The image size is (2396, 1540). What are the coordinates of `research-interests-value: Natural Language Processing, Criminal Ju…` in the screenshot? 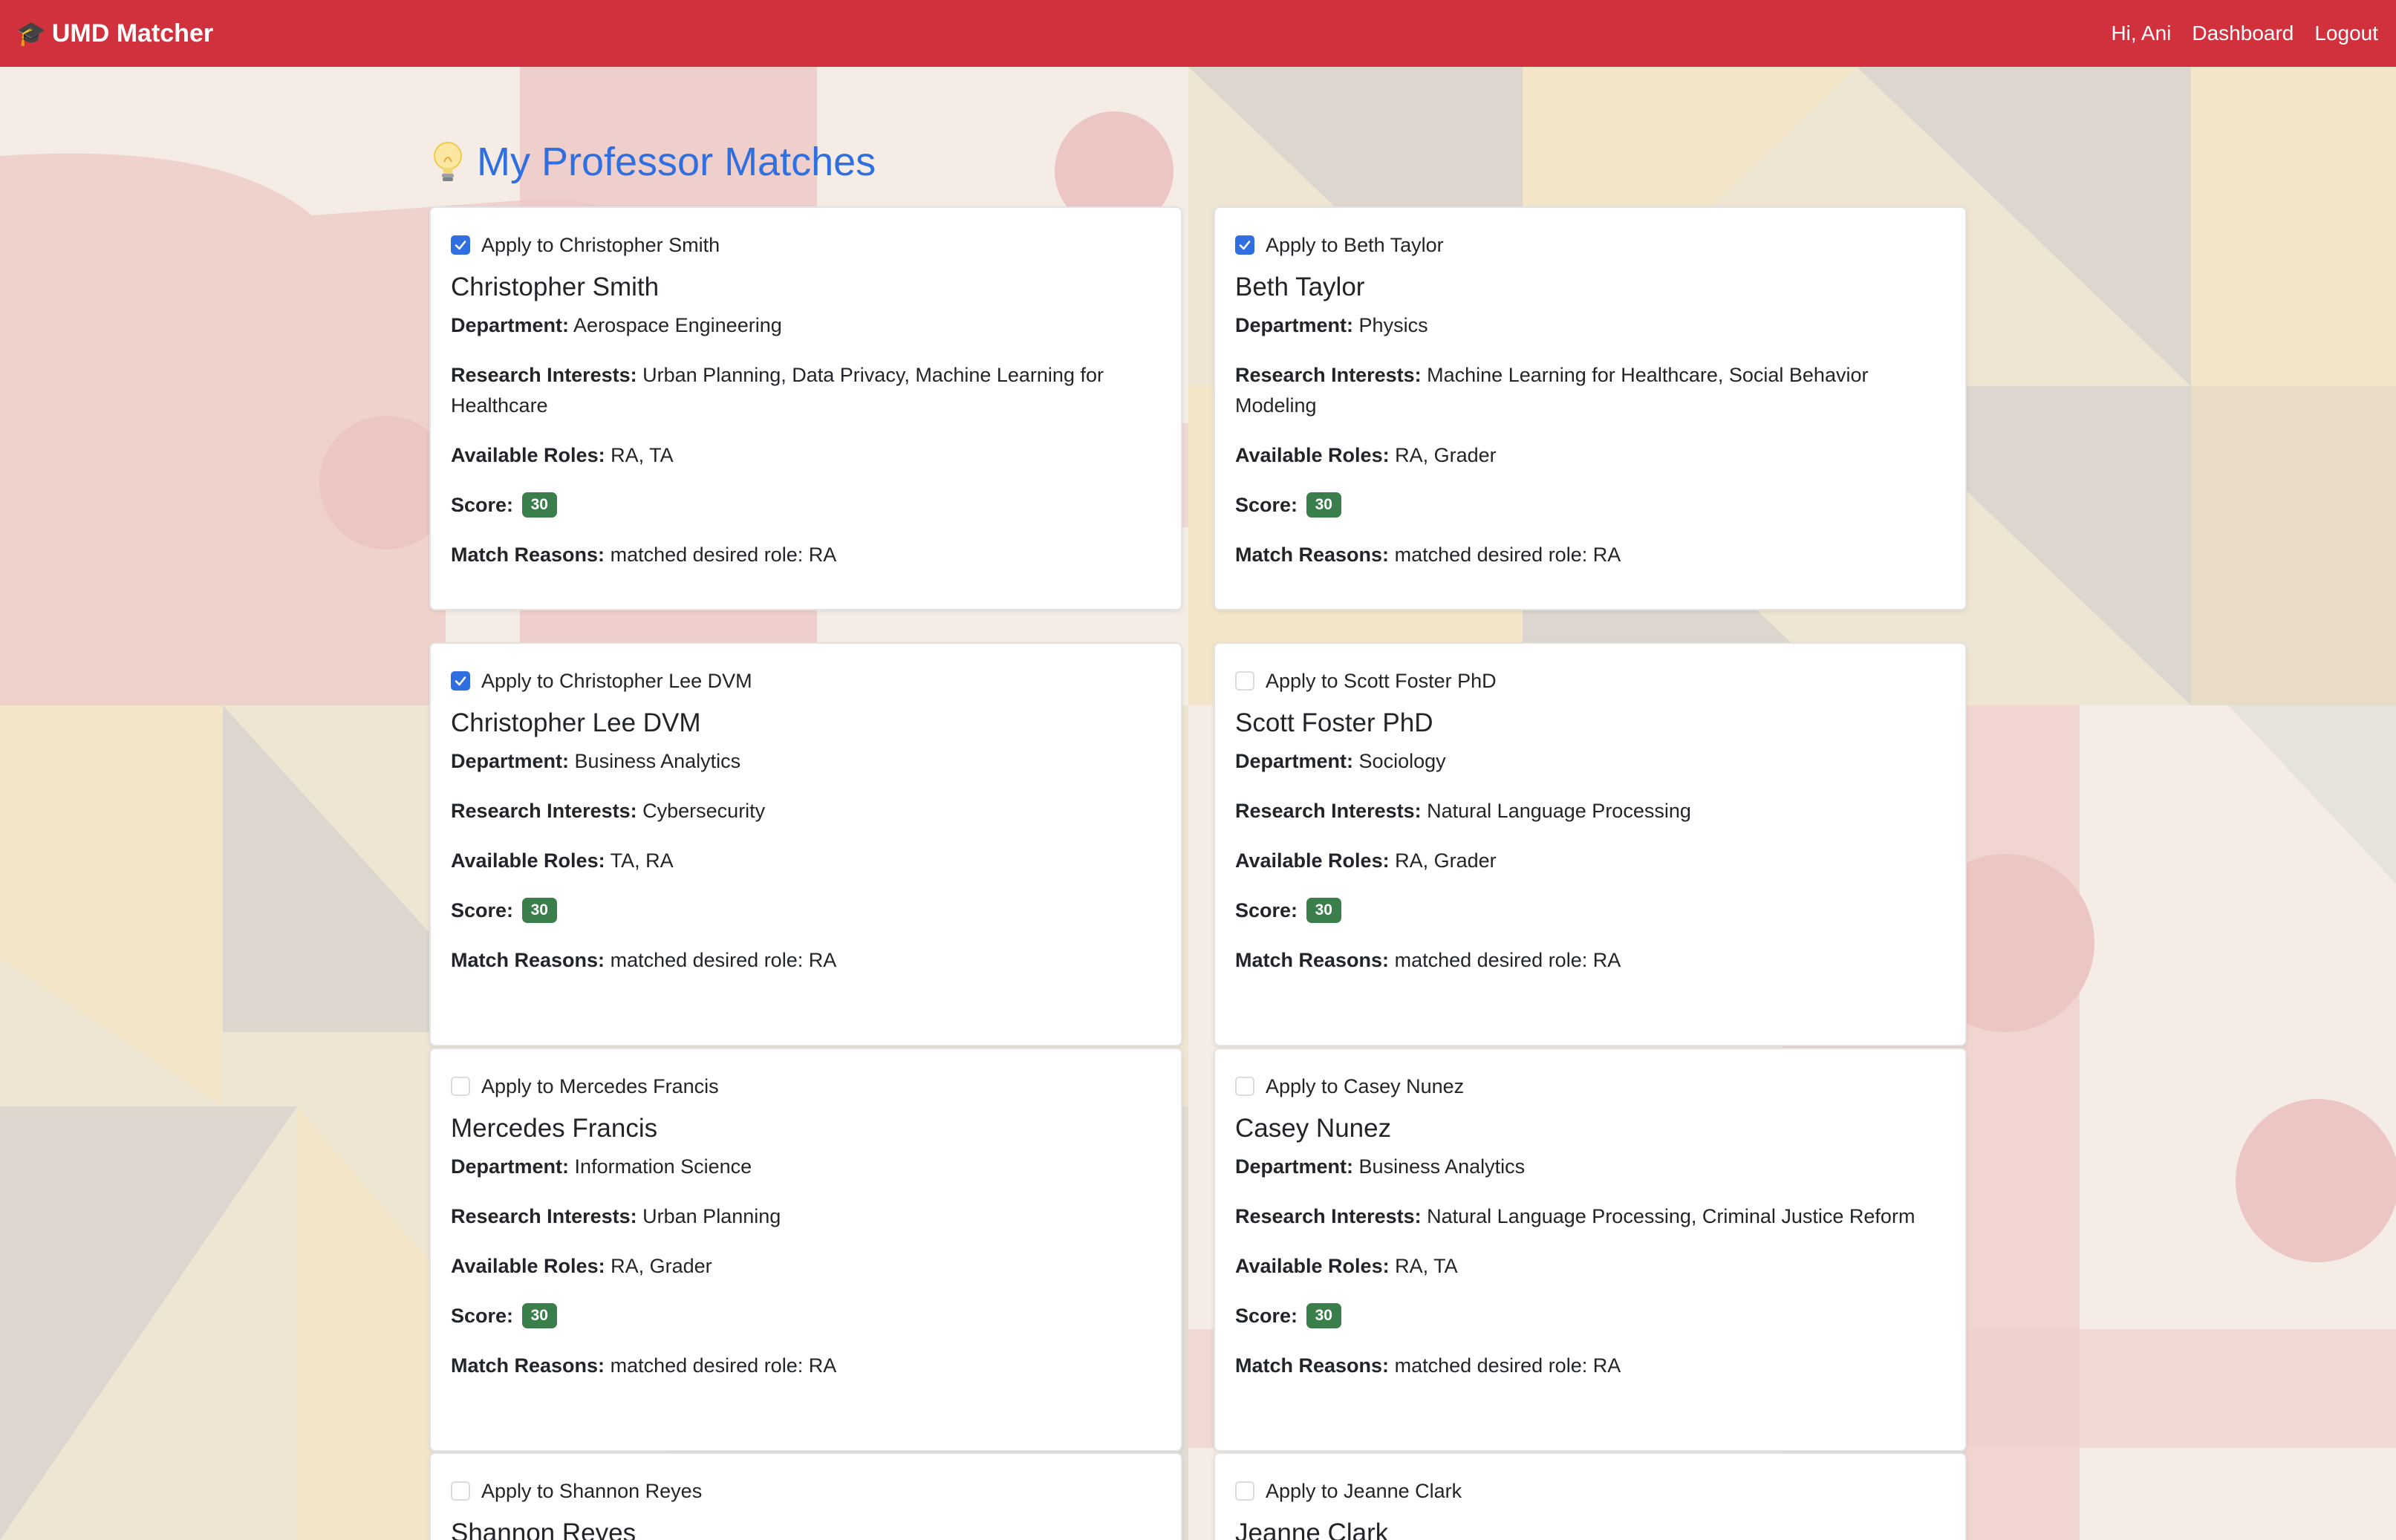 It's located at (1671, 1216).